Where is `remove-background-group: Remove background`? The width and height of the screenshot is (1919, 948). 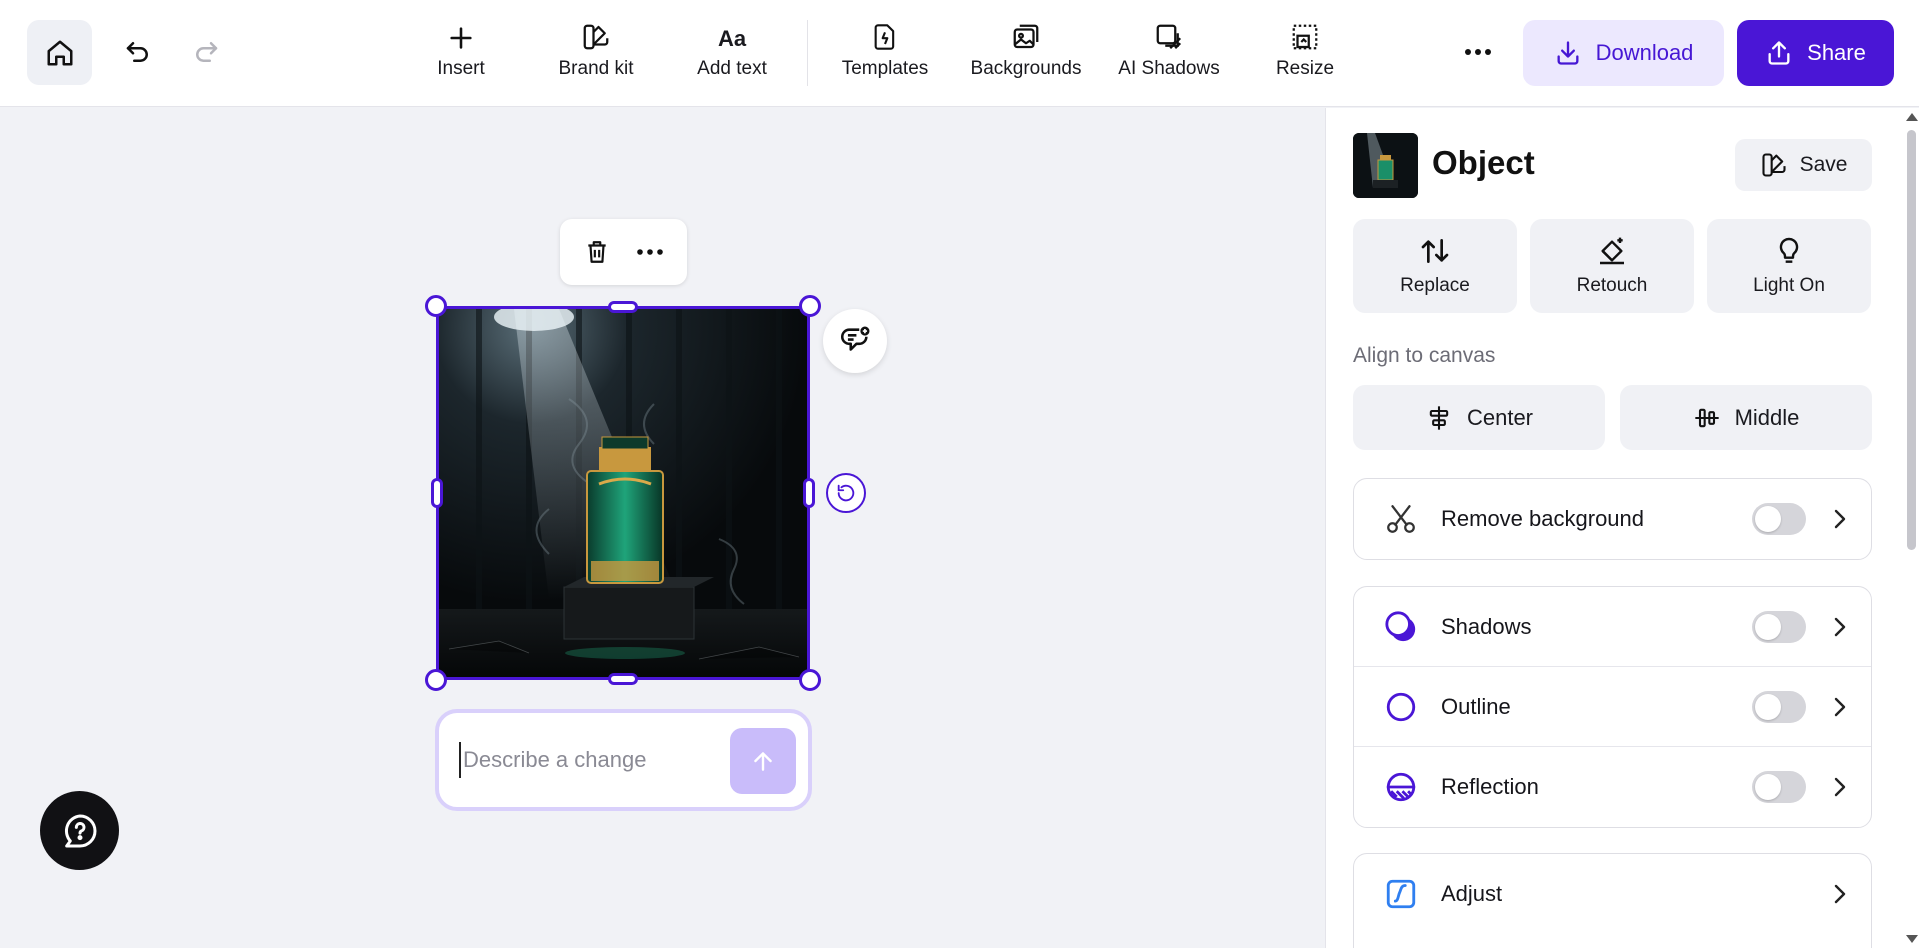
remove-background-group: Remove background is located at coordinates (1612, 519).